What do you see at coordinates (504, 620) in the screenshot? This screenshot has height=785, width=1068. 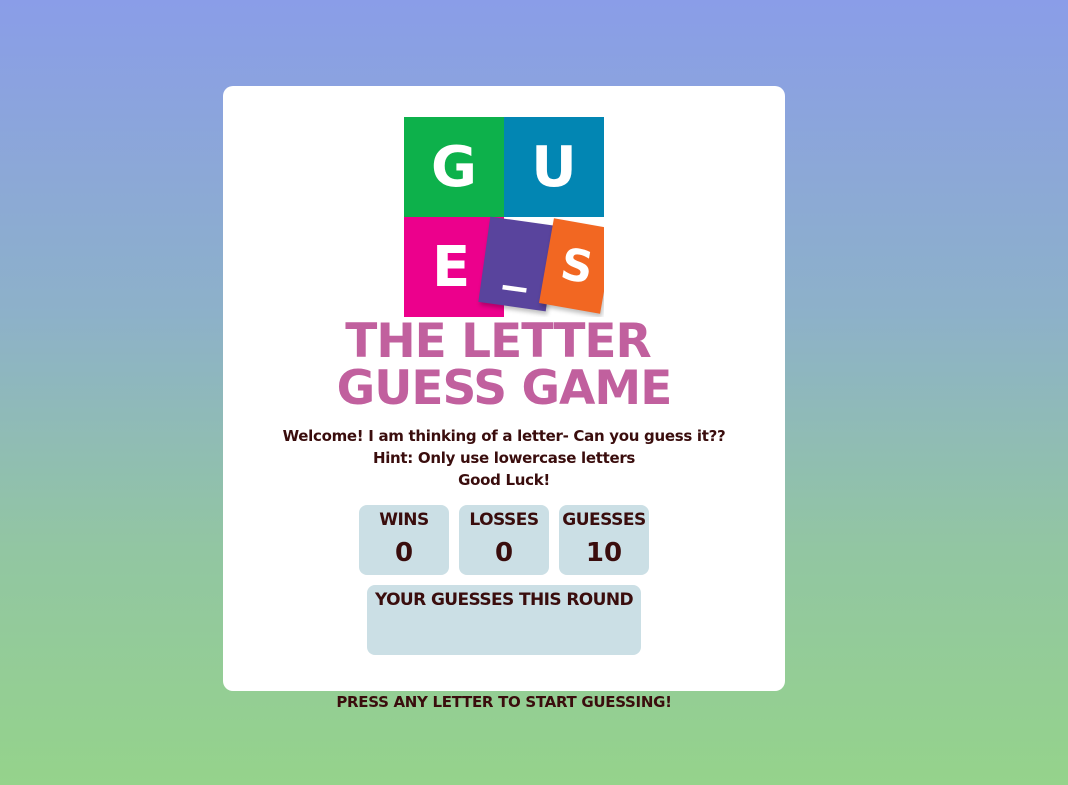 I see `guesses-this-round-box: YOUR GUESSES THIS ROUND` at bounding box center [504, 620].